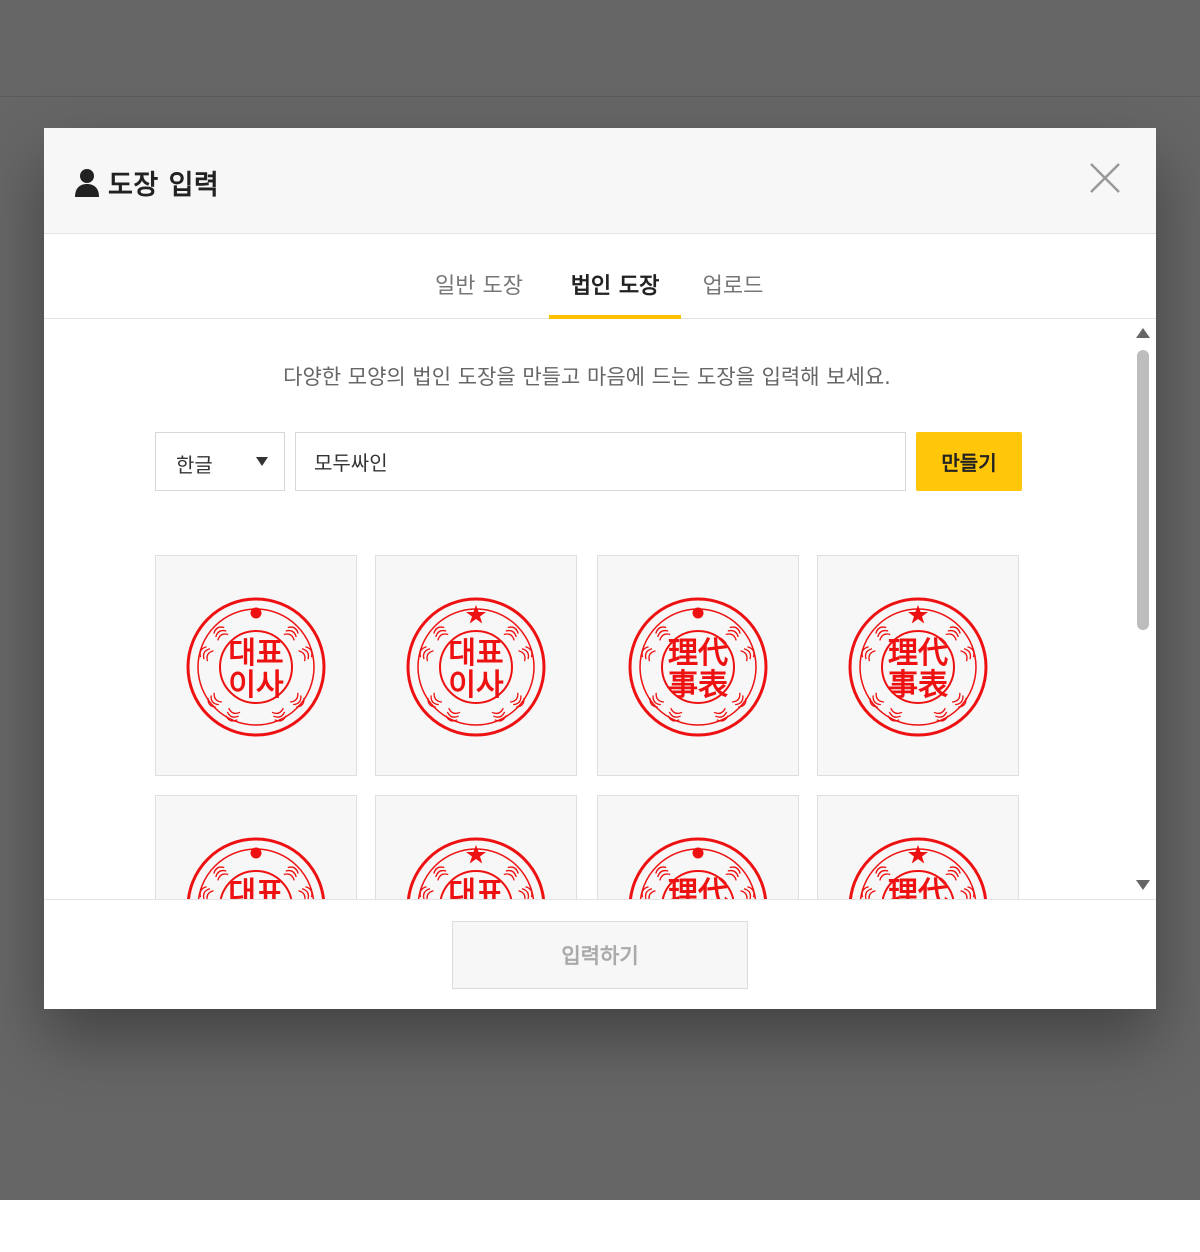 This screenshot has width=1200, height=1252. I want to click on caret-down-icon, so click(262, 461).